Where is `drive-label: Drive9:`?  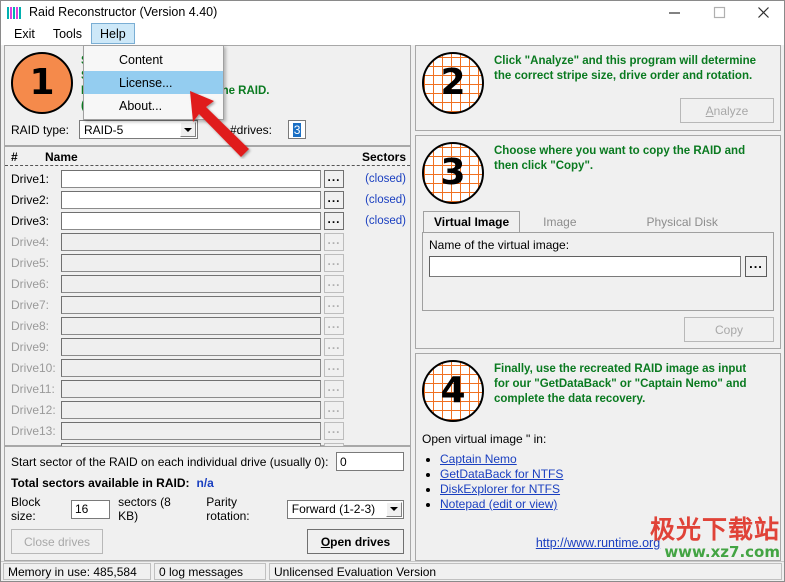 drive-label: Drive9: is located at coordinates (30, 347).